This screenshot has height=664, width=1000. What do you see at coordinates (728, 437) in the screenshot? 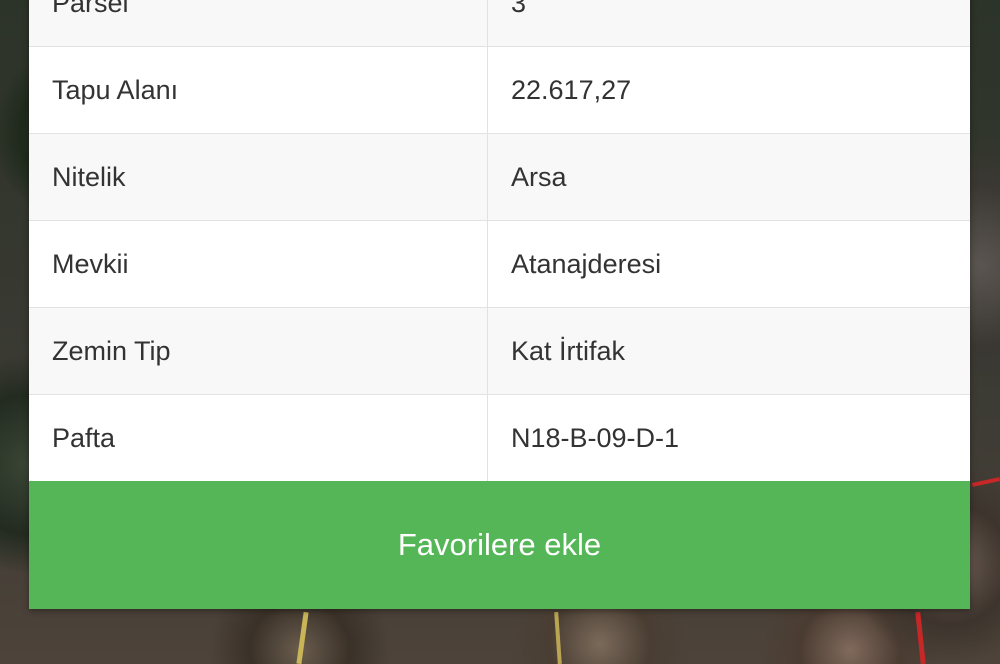
I see `row-value: N18-B-09-D-1` at bounding box center [728, 437].